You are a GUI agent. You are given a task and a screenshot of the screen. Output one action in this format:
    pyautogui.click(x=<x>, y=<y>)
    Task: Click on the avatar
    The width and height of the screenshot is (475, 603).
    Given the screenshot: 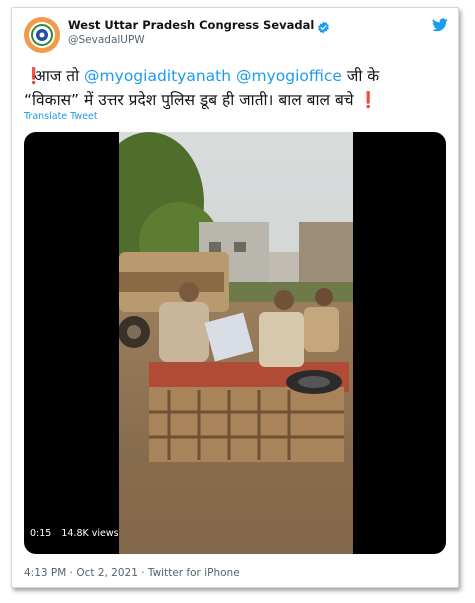 What is the action you would take?
    pyautogui.click(x=42, y=35)
    